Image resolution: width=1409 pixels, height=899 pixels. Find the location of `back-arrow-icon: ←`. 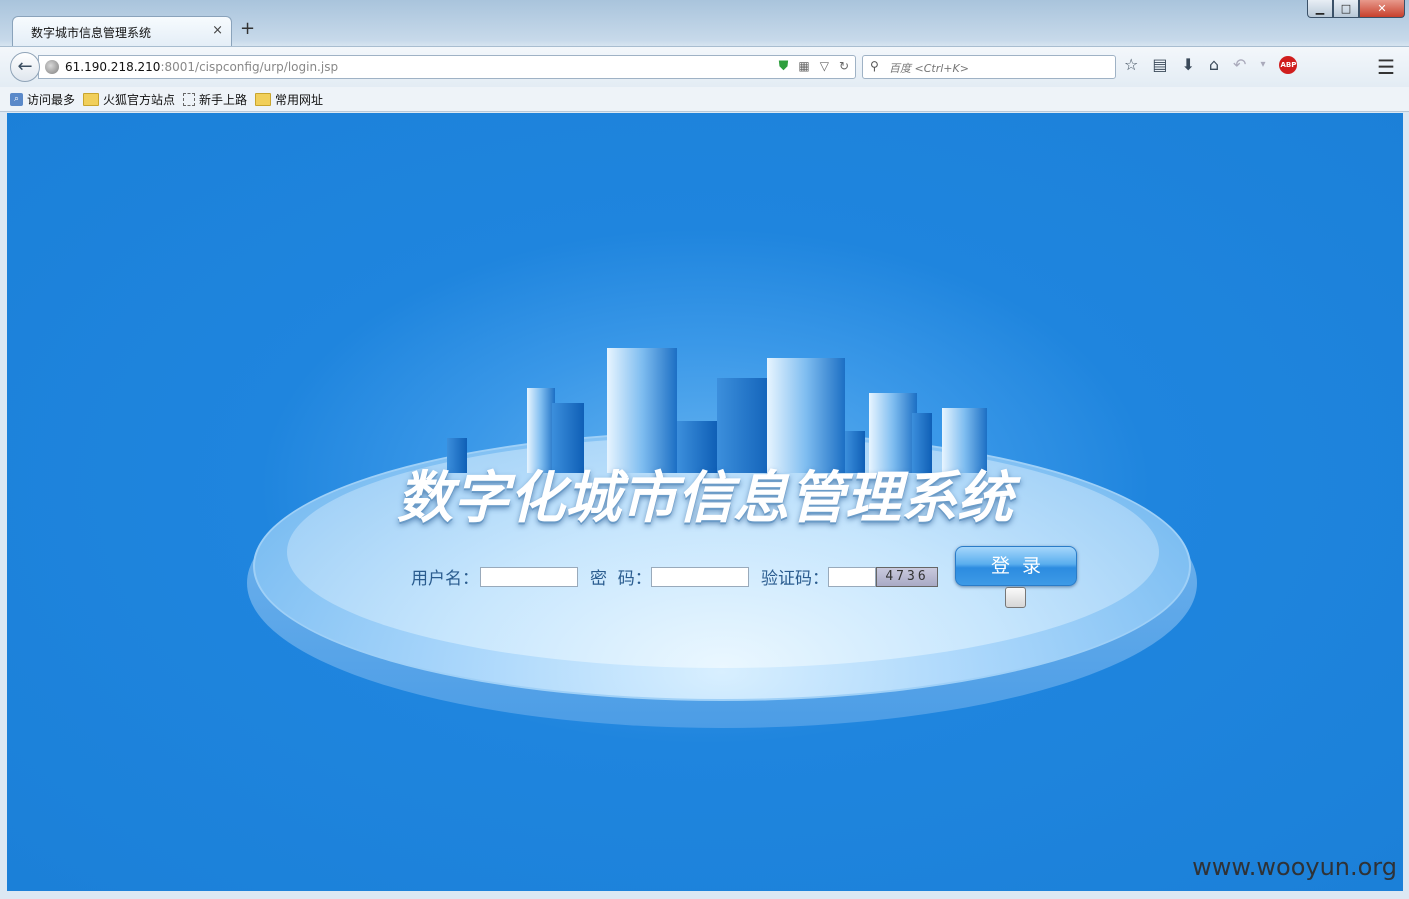

back-arrow-icon: ← is located at coordinates (25, 66).